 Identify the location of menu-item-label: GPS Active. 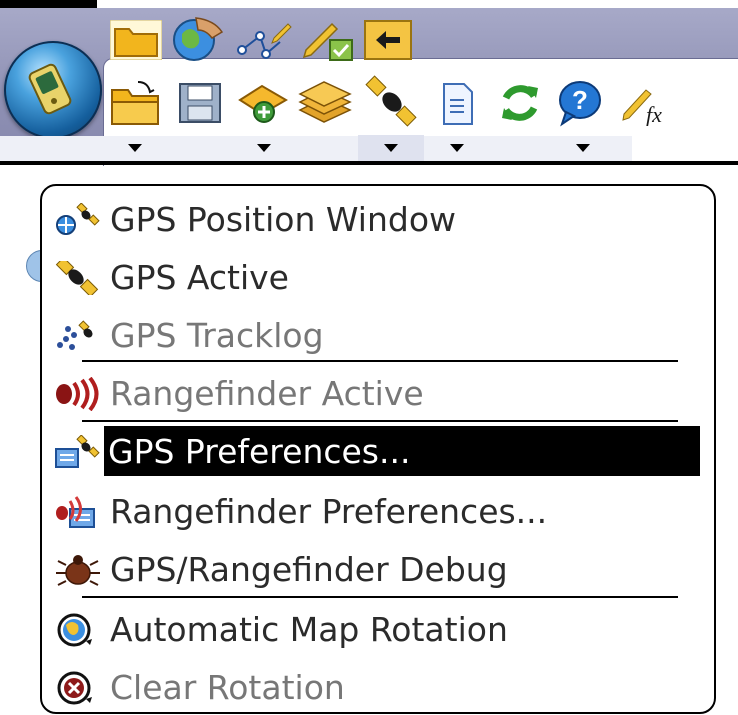
(199, 277).